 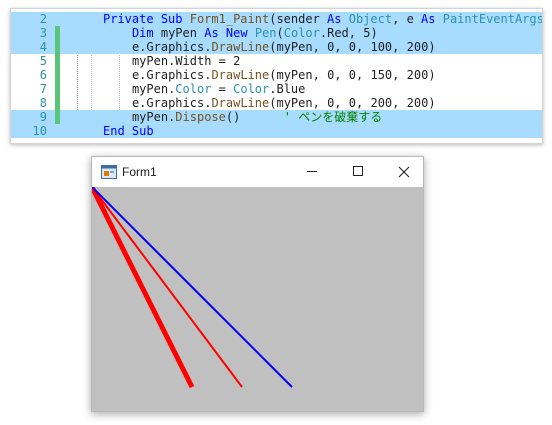 What do you see at coordinates (43, 33) in the screenshot?
I see `line-number: 3` at bounding box center [43, 33].